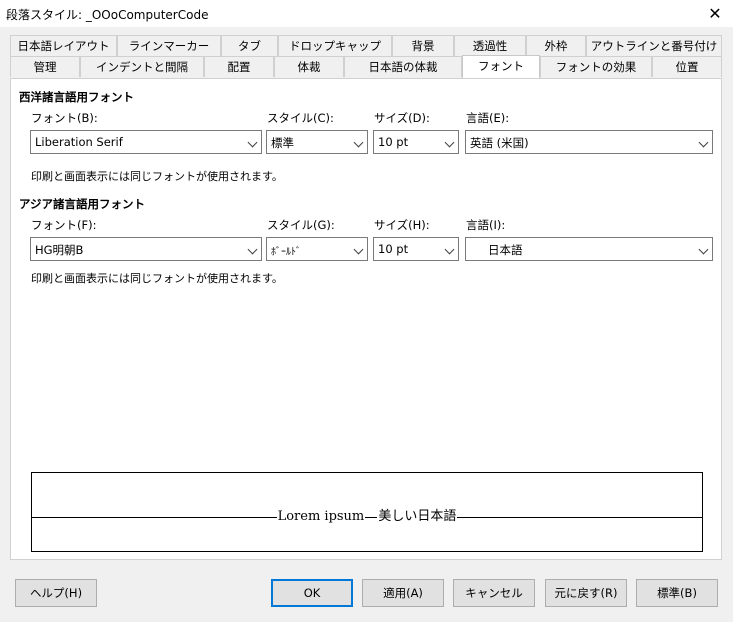 This screenshot has height=622, width=733. What do you see at coordinates (677, 593) in the screenshot?
I see `standard-button: 標準(B)` at bounding box center [677, 593].